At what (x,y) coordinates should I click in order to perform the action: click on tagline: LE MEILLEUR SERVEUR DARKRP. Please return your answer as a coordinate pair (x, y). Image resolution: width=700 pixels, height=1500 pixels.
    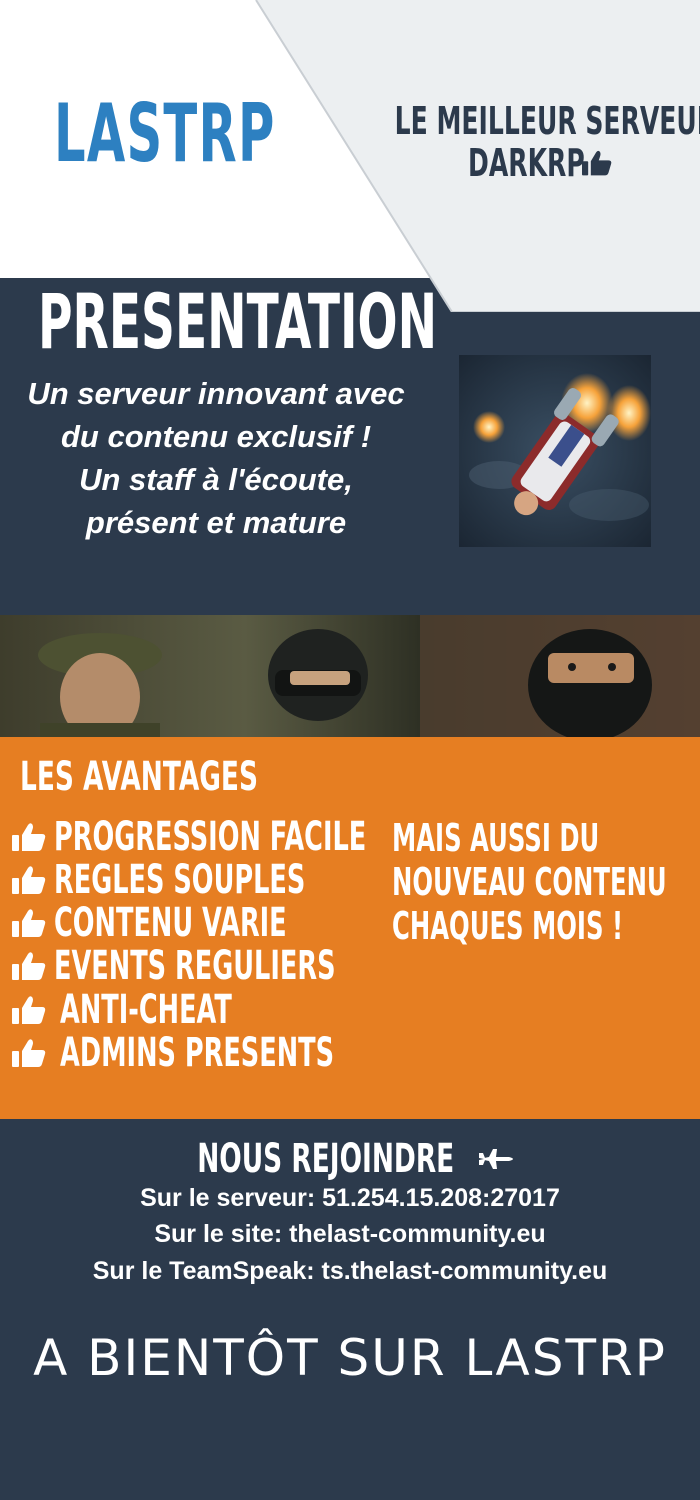
    Looking at the image, I should click on (530, 141).